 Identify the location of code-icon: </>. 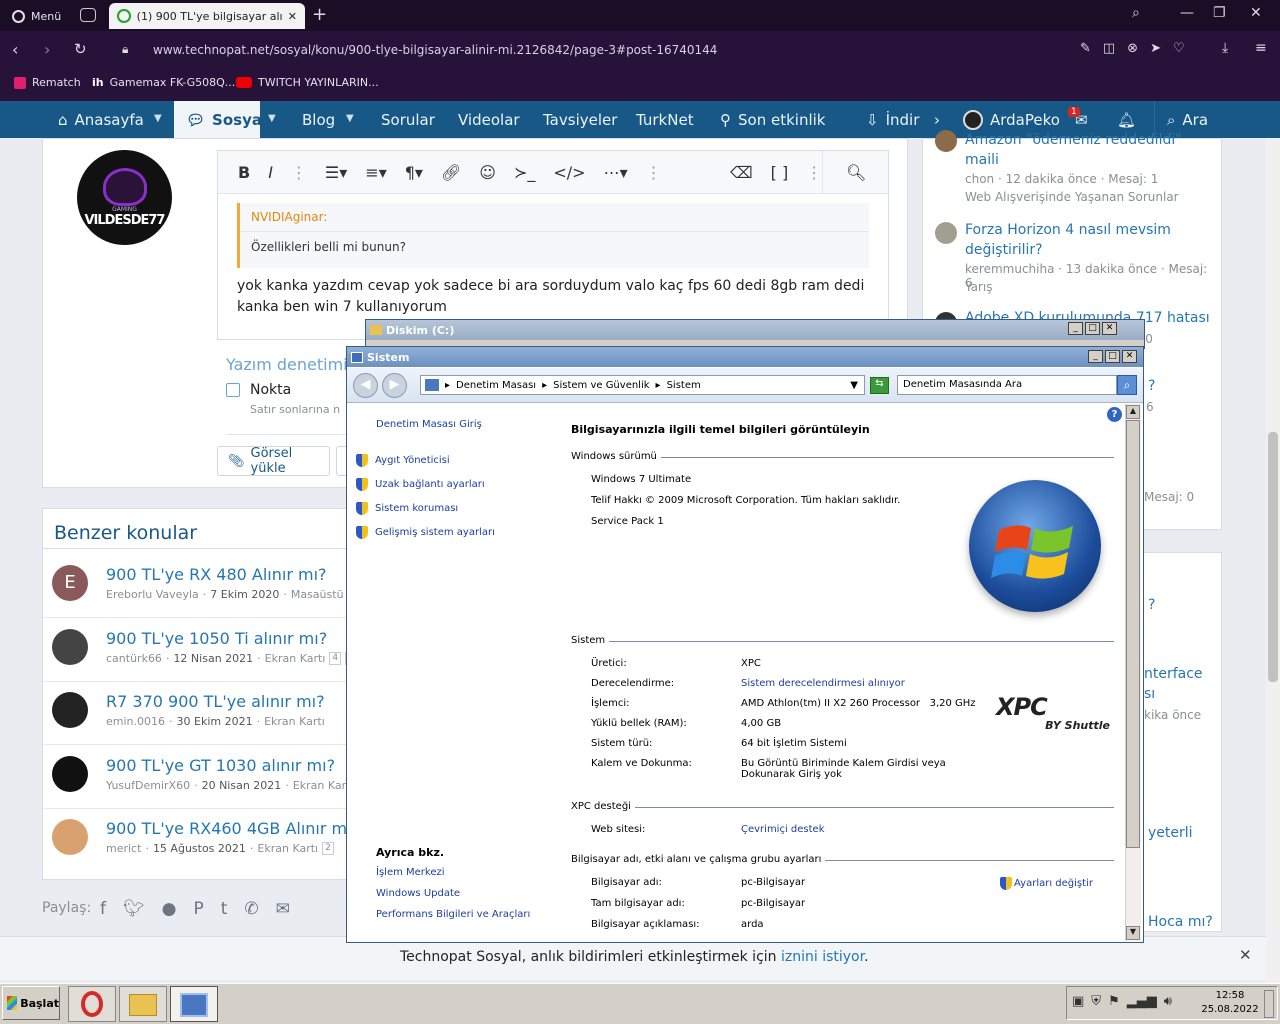
(569, 172).